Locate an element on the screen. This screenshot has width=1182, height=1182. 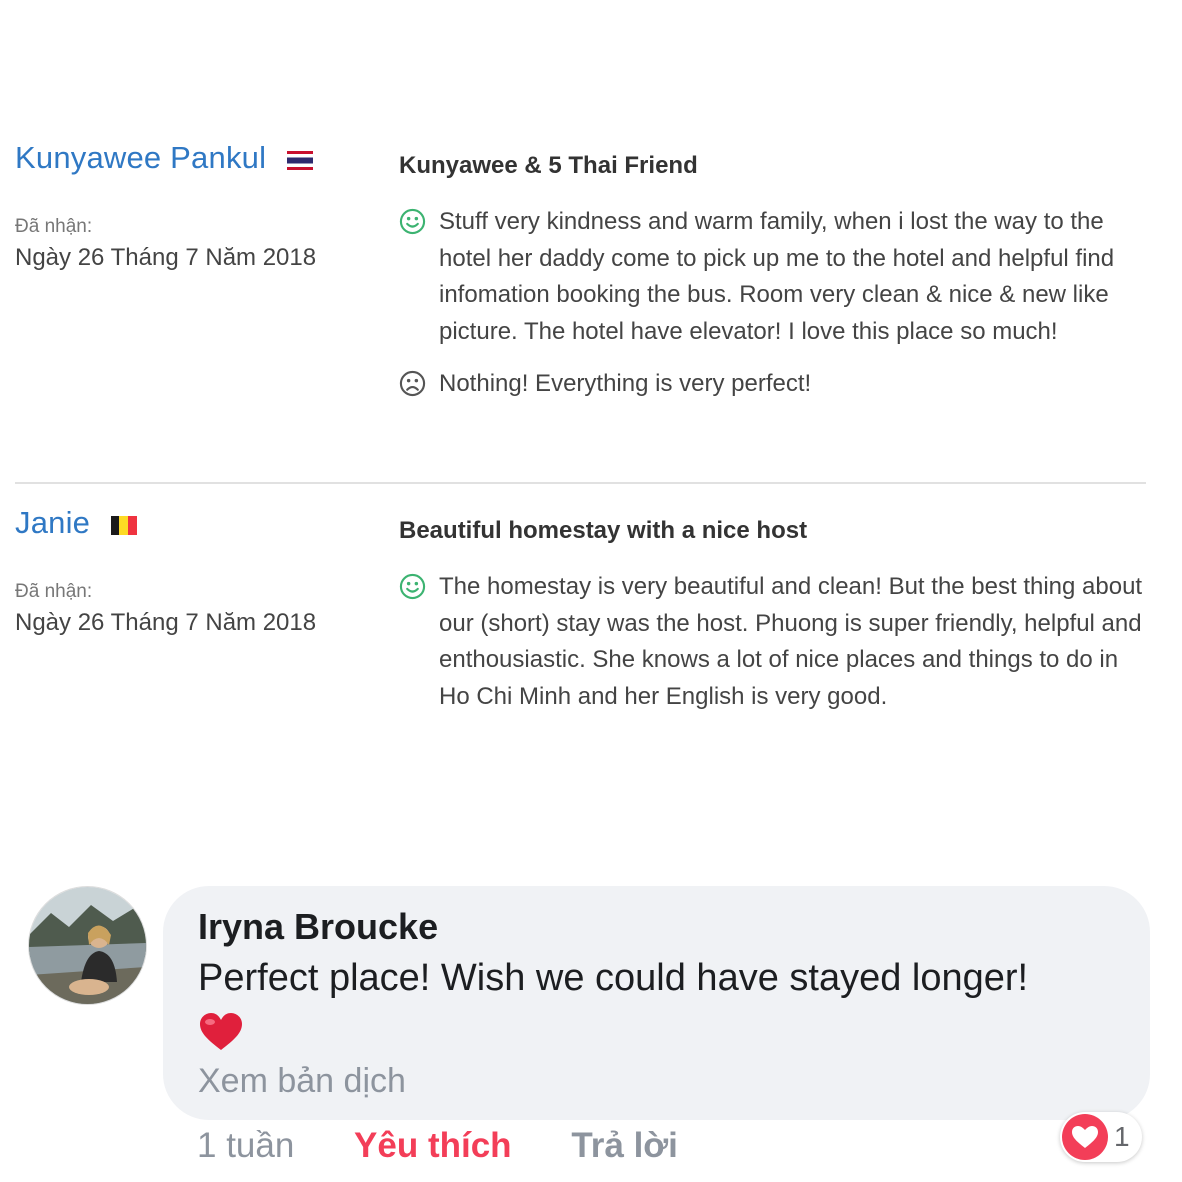
comment-time: 1 tuần is located at coordinates (245, 1146).